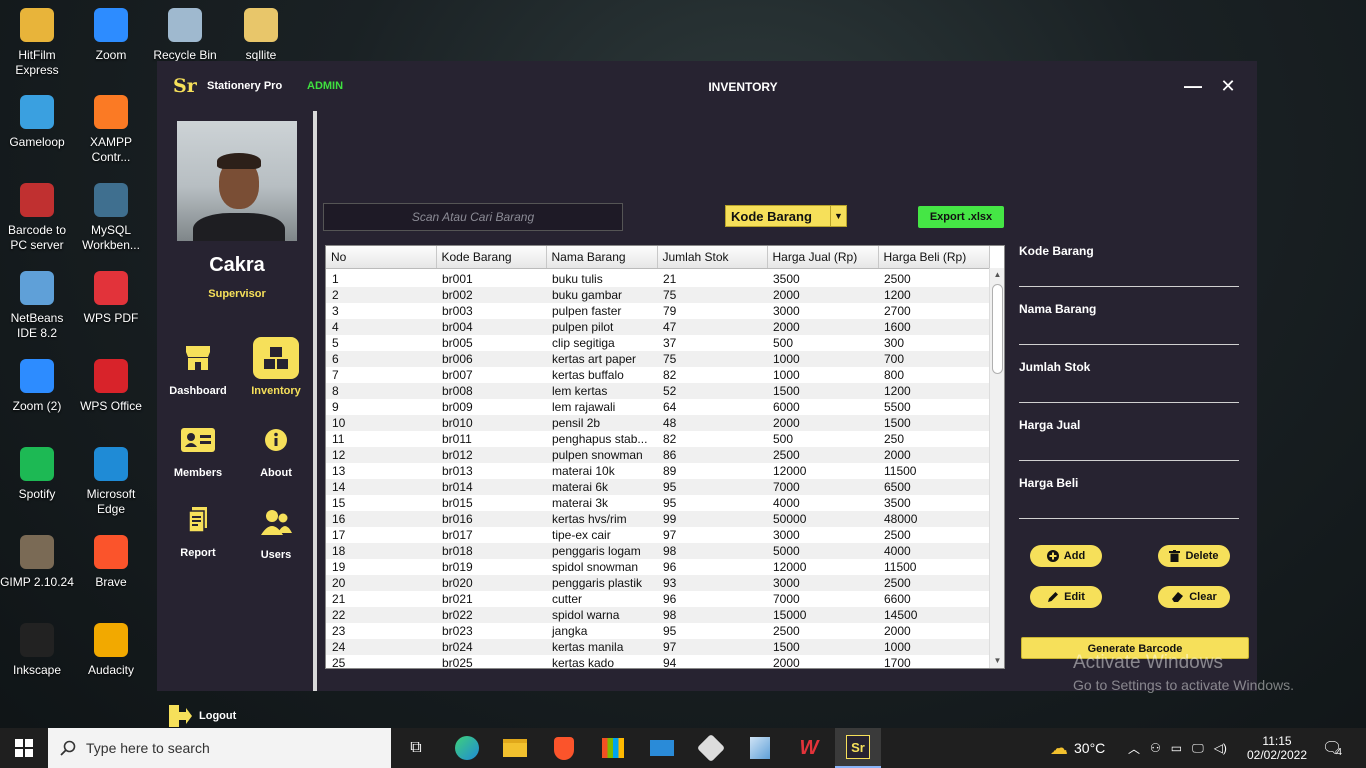 The width and height of the screenshot is (1366, 768). I want to click on clear-button: Clear, so click(1194, 597).